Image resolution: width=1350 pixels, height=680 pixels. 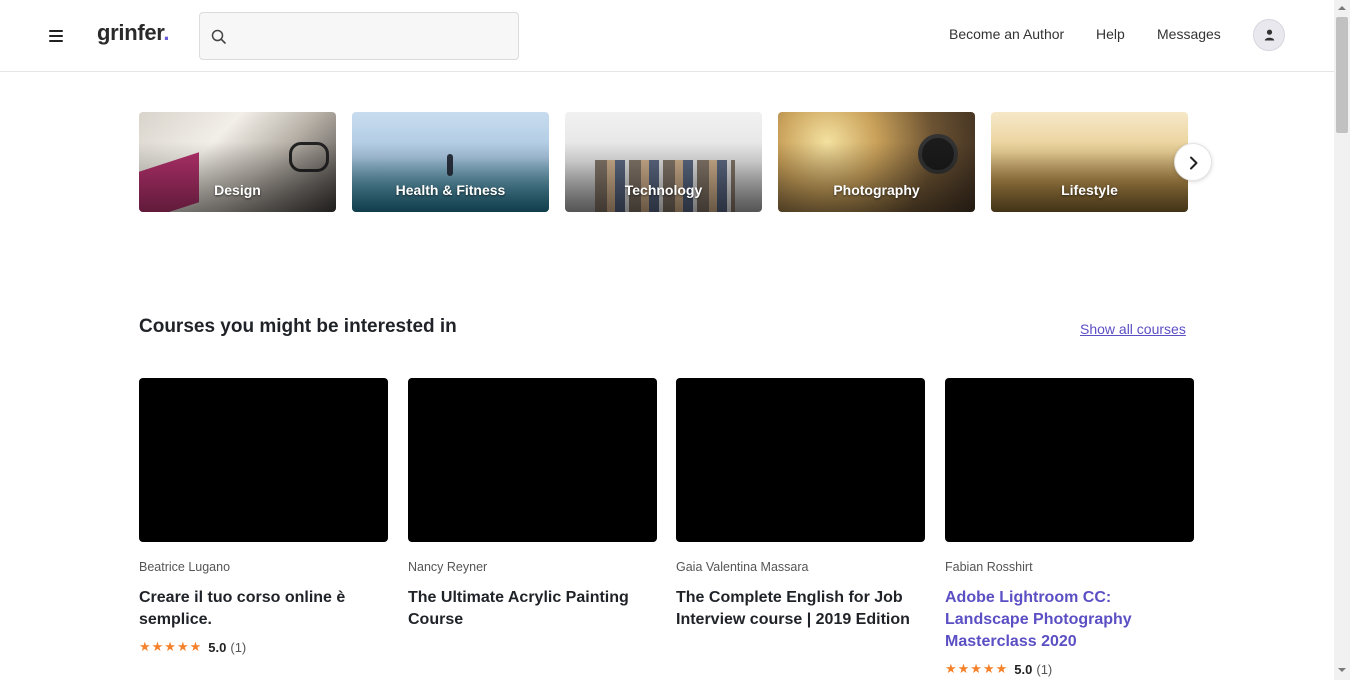 I want to click on chevron-right-icon, so click(x=1194, y=163).